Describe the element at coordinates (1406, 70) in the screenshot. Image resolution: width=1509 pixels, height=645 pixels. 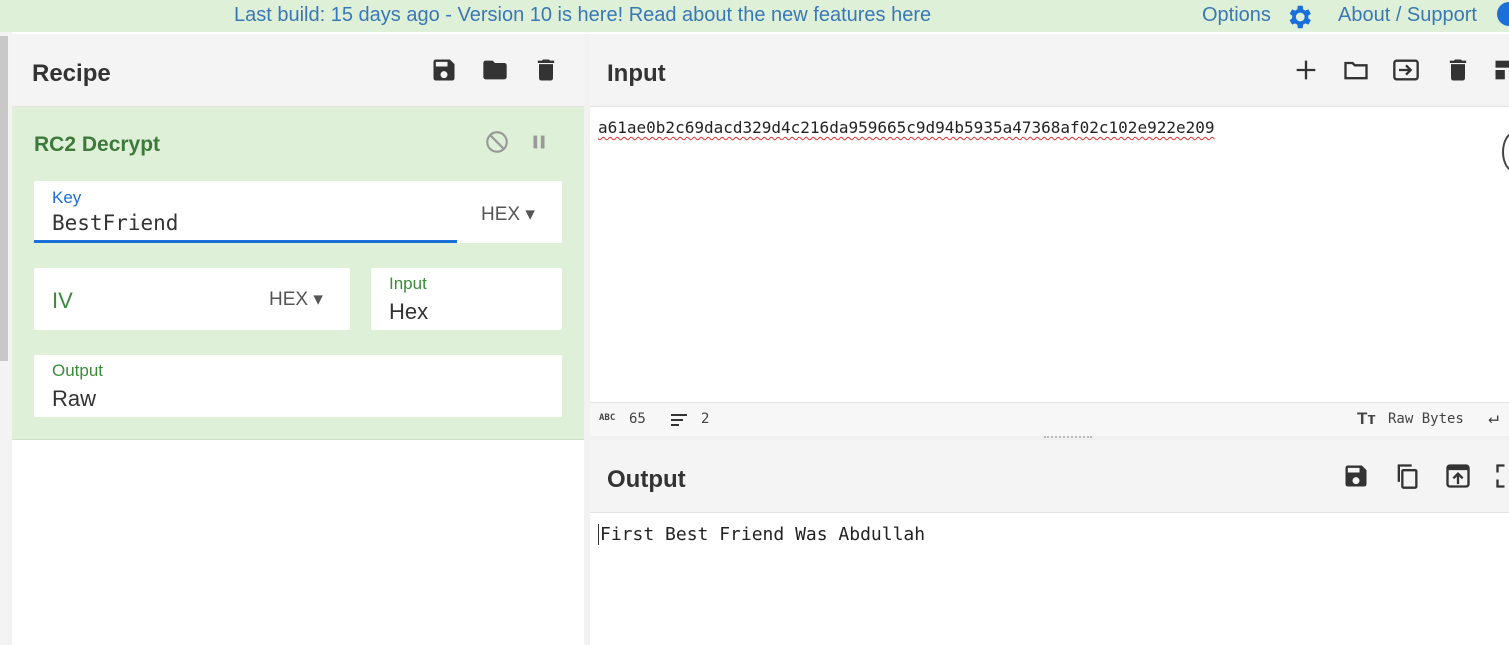
I see `open-file-icon` at that location.